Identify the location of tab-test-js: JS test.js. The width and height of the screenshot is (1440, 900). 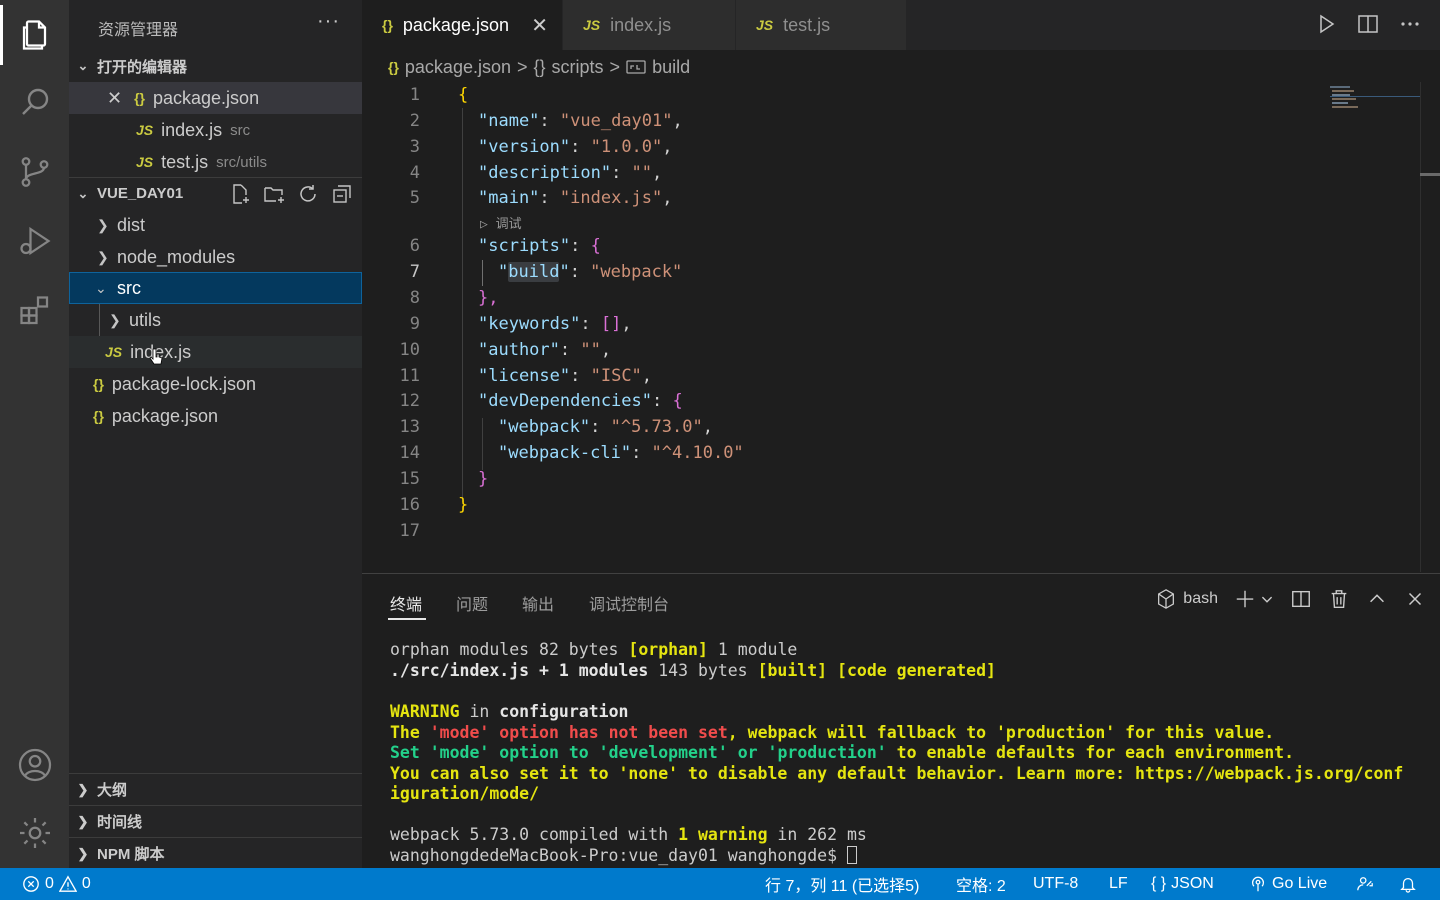
(821, 25).